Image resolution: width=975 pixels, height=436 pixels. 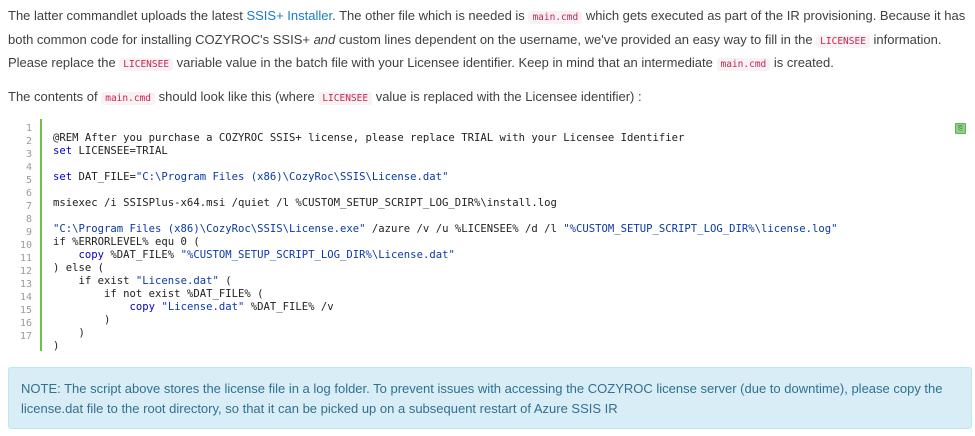 I want to click on line-number: 1, so click(x=28, y=128).